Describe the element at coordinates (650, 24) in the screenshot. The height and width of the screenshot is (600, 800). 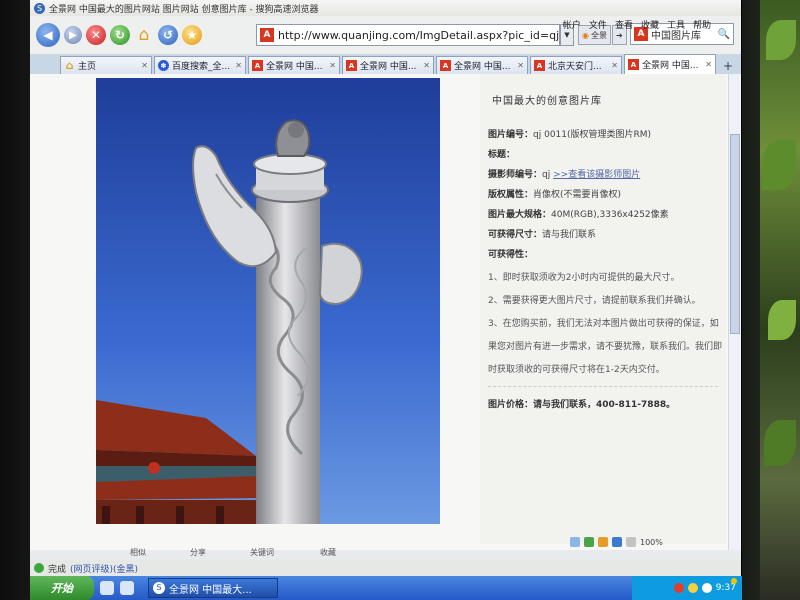
I see `menu-item-favorites: 收藏` at that location.